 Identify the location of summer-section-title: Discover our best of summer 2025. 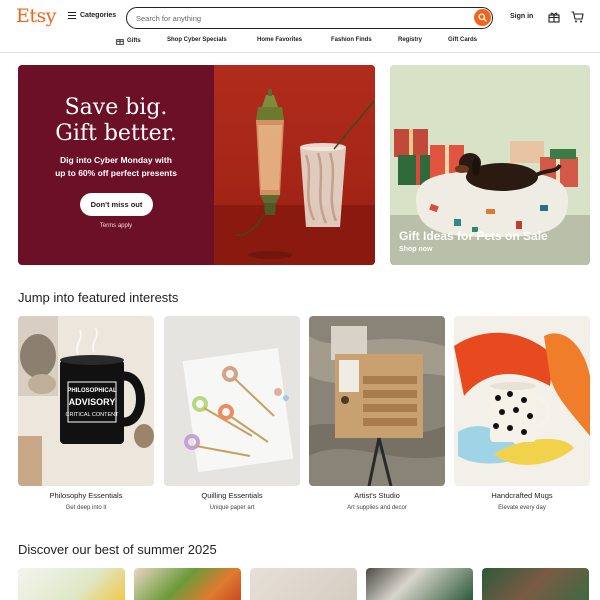
(117, 549).